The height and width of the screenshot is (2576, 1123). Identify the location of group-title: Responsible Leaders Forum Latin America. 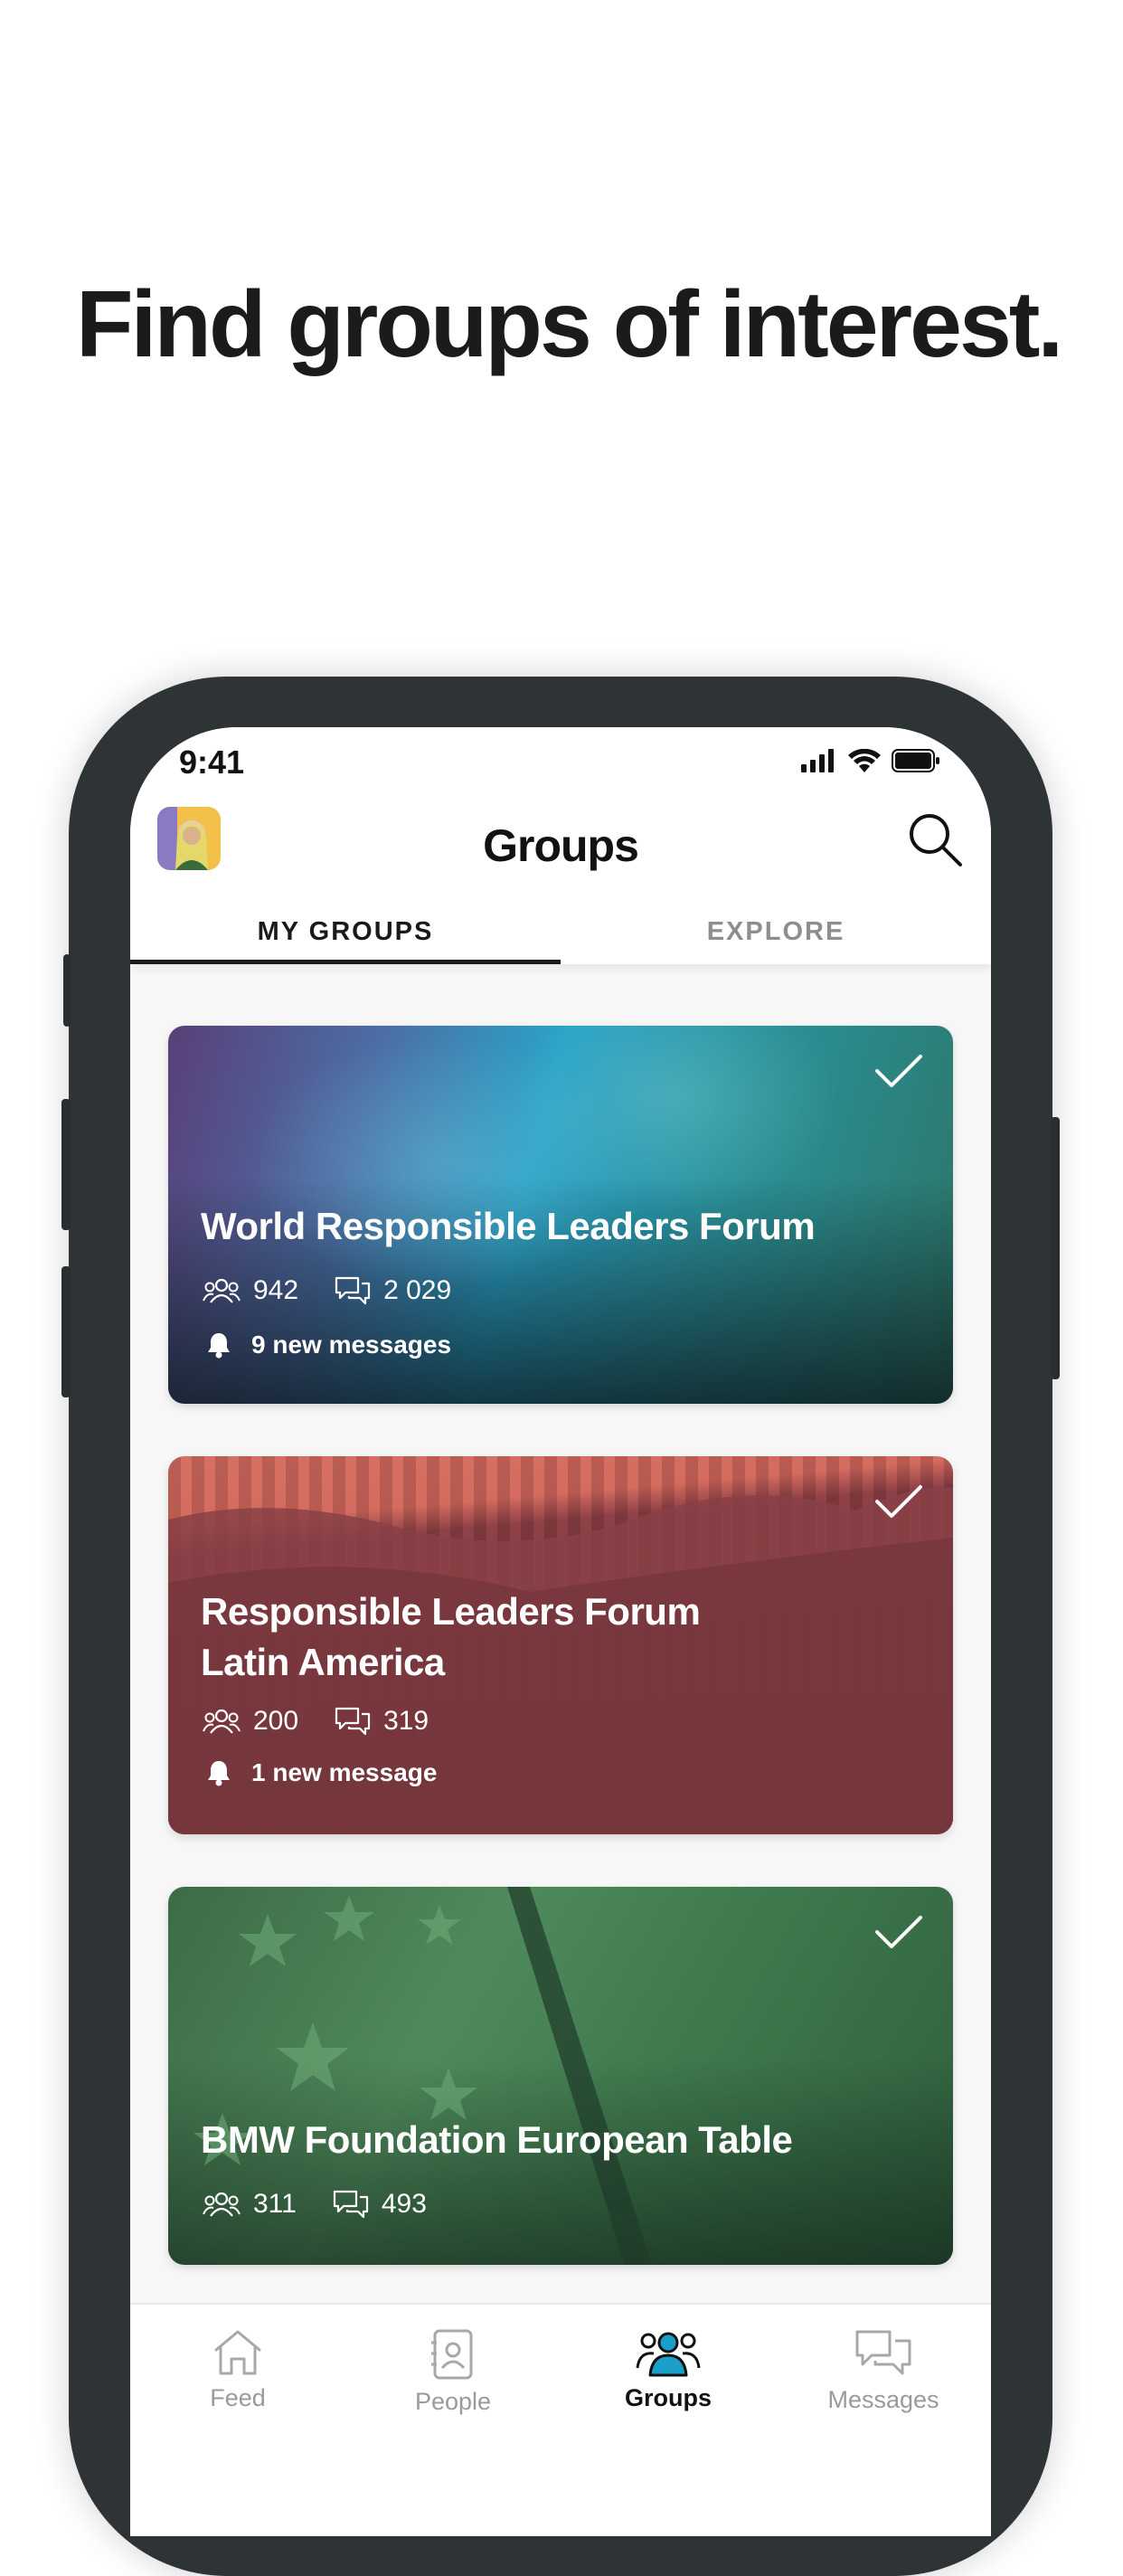
(451, 1636).